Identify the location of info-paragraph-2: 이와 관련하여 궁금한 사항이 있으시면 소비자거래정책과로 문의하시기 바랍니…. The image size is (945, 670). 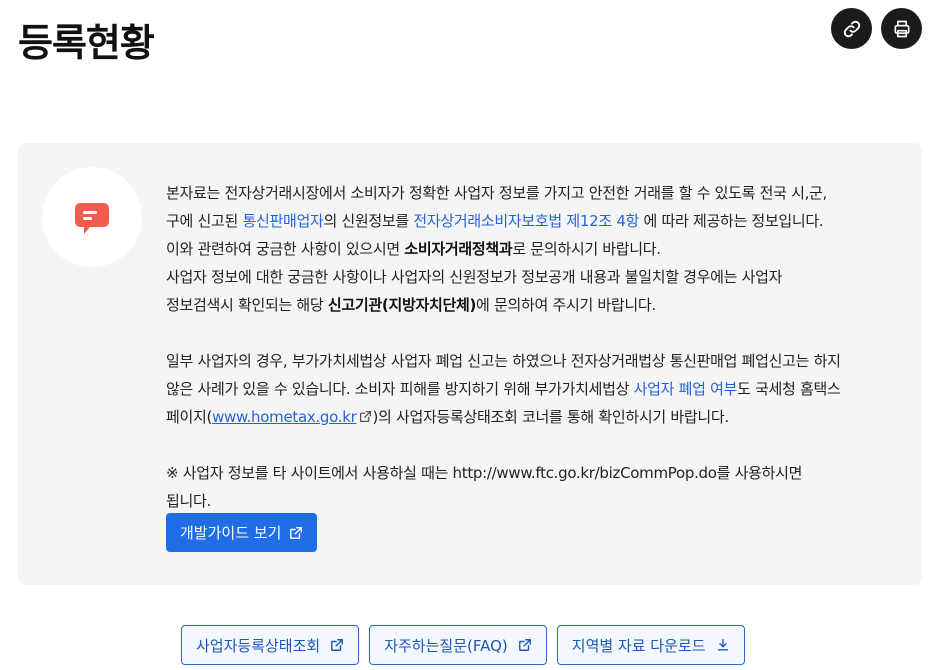
(536, 249).